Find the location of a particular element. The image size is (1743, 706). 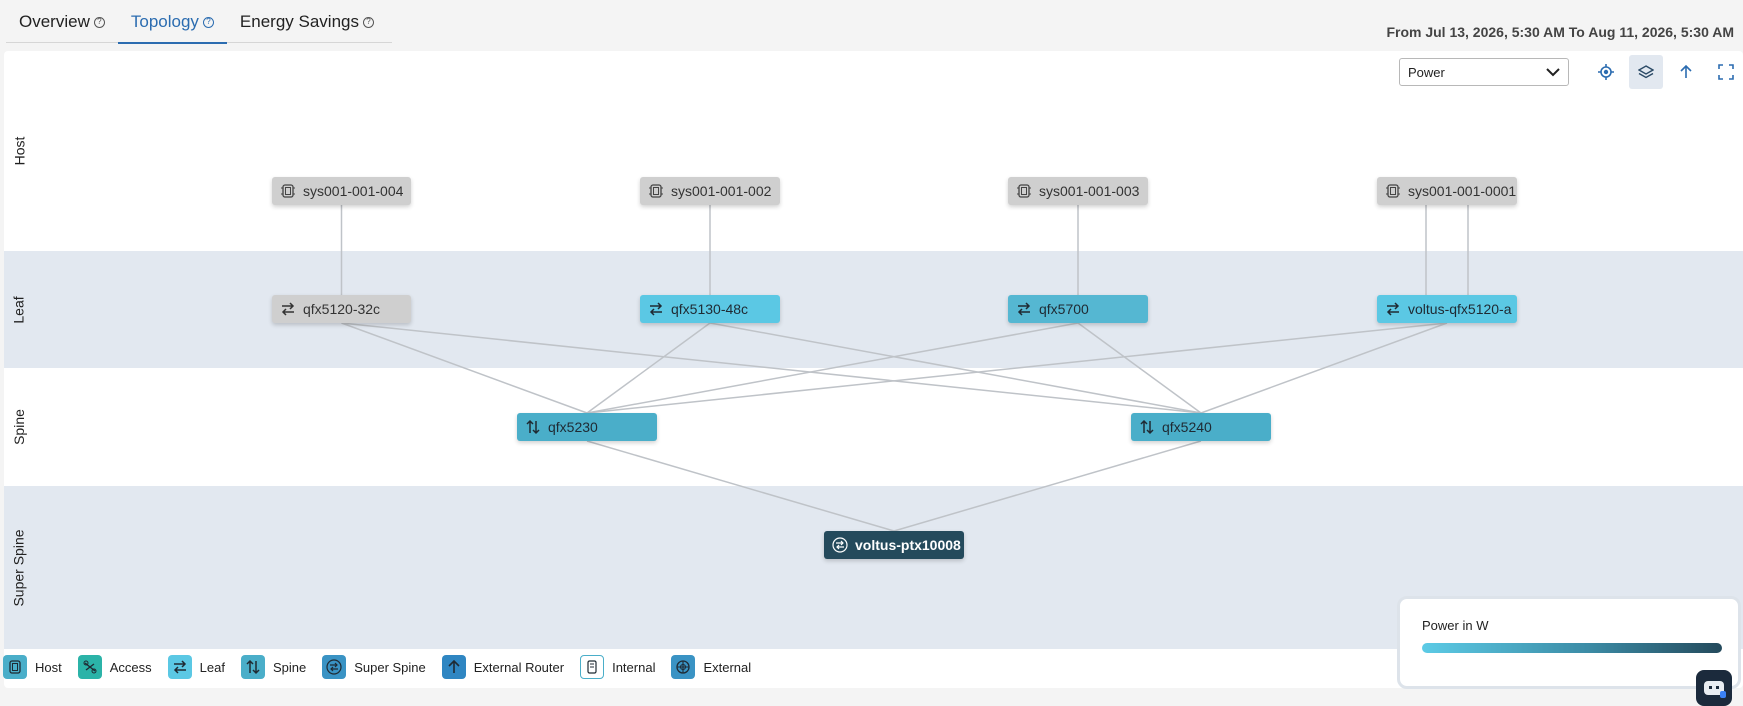

assistant-button is located at coordinates (1714, 688).